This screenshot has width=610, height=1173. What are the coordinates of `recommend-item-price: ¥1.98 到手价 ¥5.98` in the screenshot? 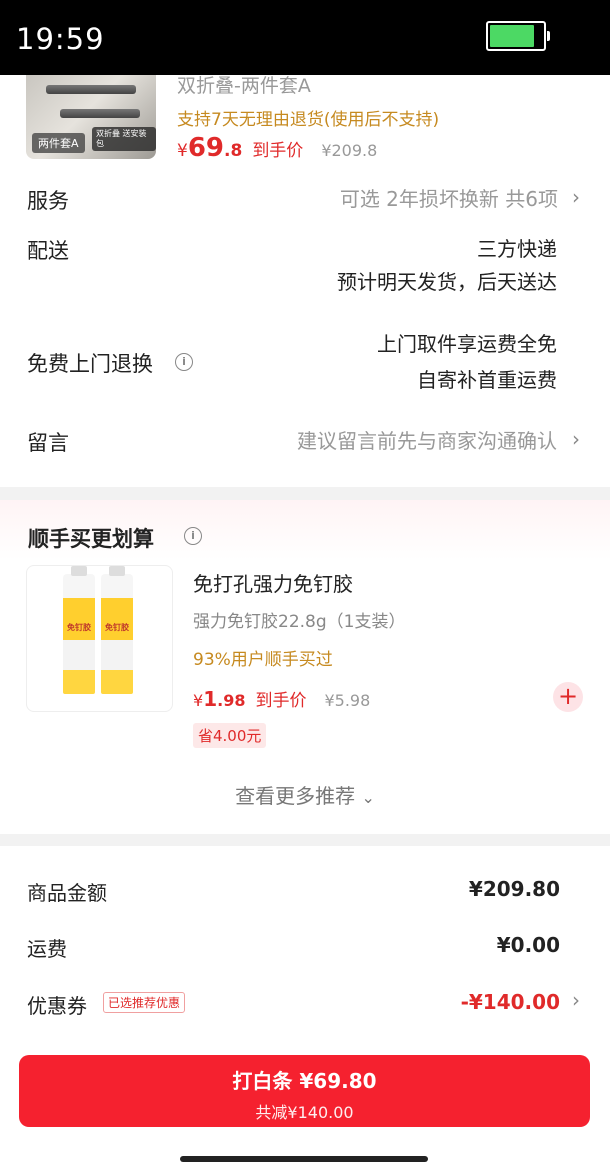 It's located at (282, 699).